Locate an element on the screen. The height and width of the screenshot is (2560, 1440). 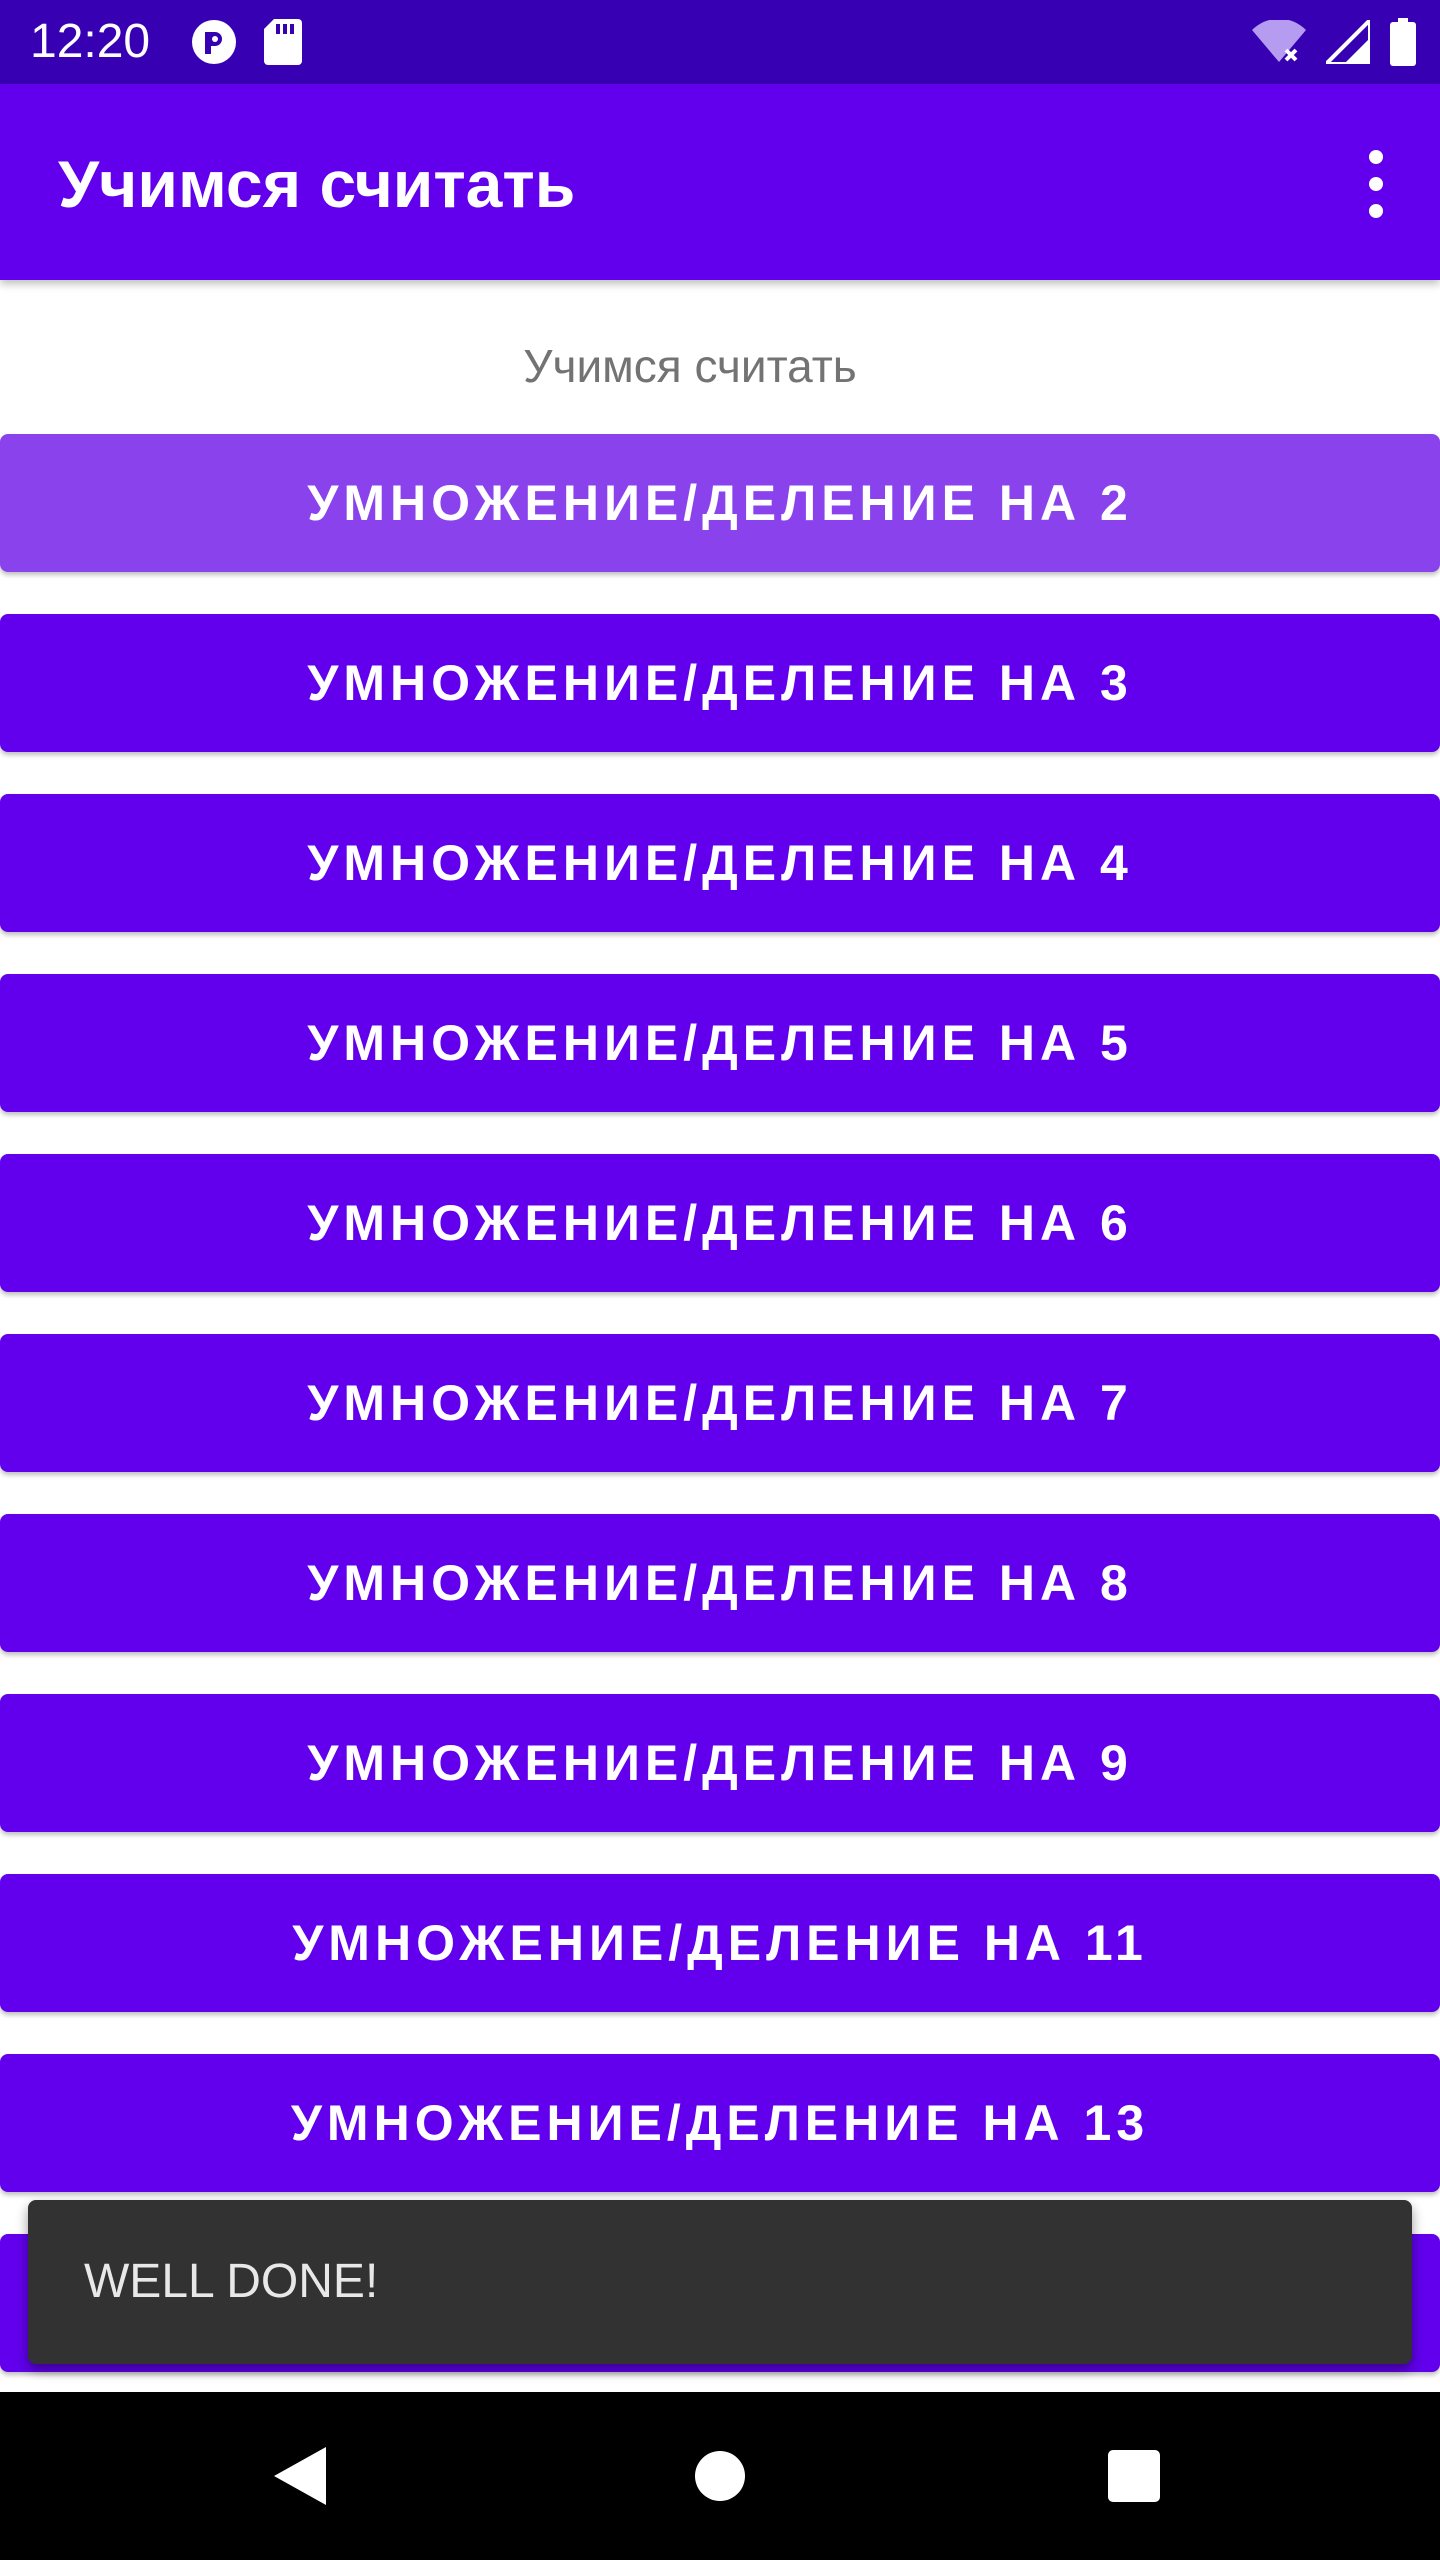
multiply-divide-9-button: УМНОЖЕНИЕ/ДЕЛЕНИЕ НА 9 is located at coordinates (720, 1763).